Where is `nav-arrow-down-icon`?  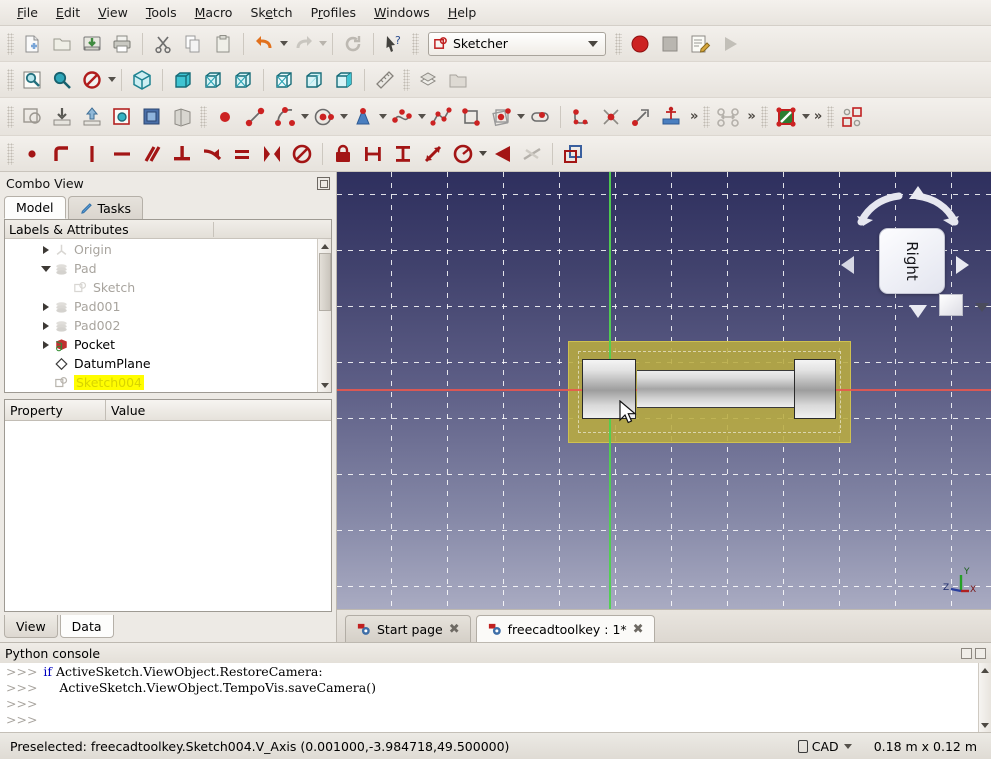
nav-arrow-down-icon is located at coordinates (918, 311).